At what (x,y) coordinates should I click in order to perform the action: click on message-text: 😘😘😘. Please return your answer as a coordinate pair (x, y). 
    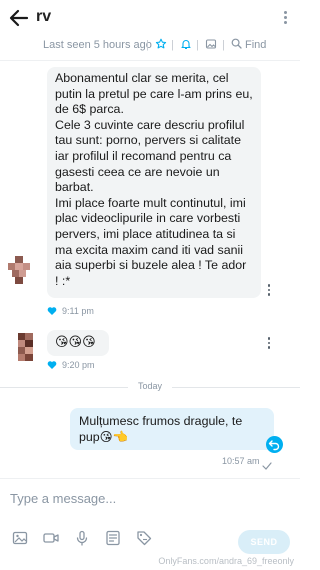
    Looking at the image, I should click on (75, 341).